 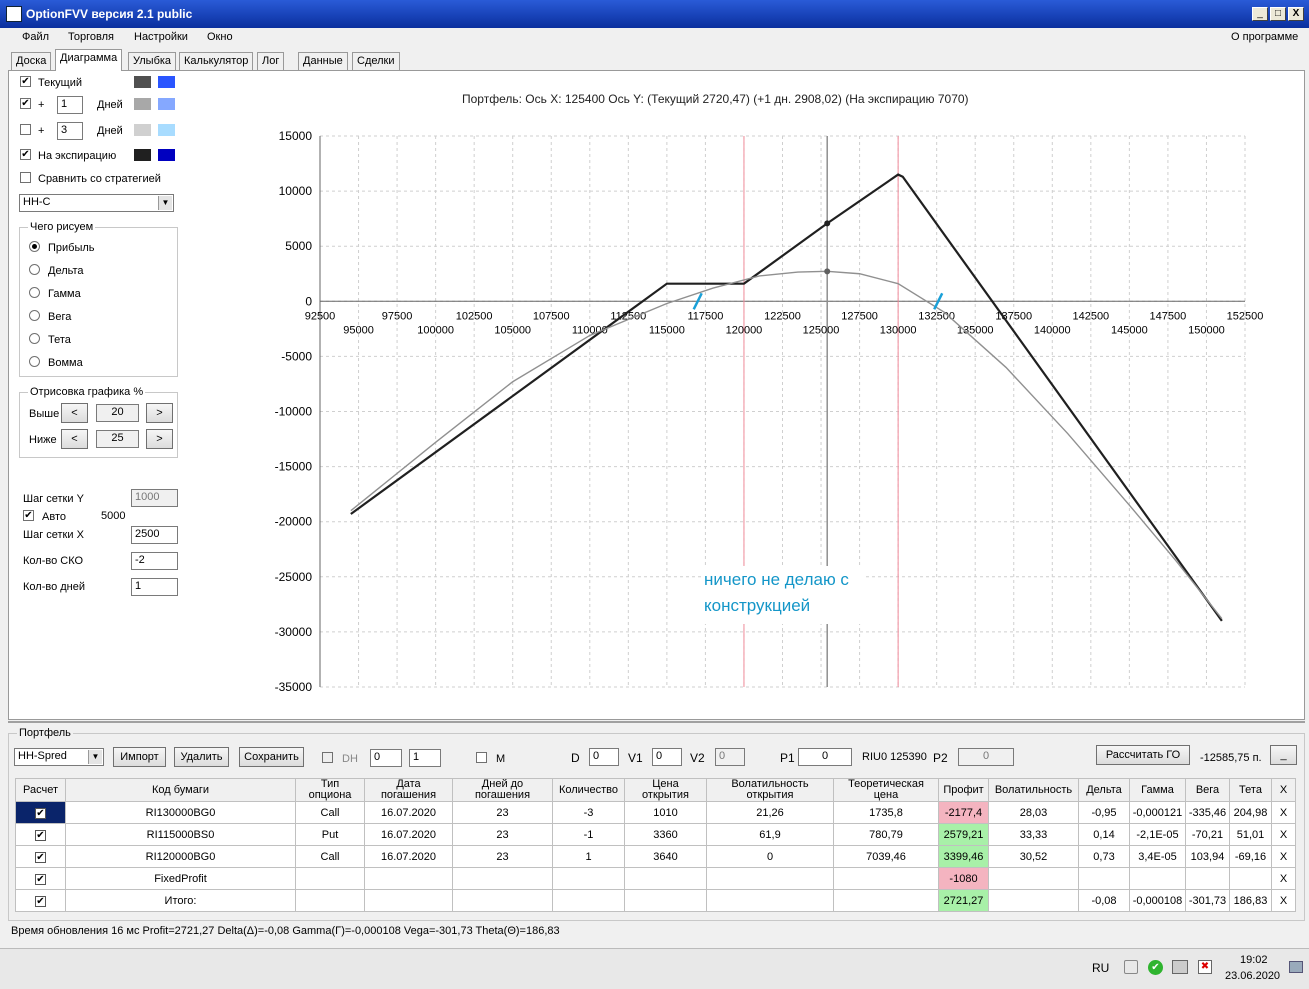 I want to click on col-x: X, so click(x=1283, y=790).